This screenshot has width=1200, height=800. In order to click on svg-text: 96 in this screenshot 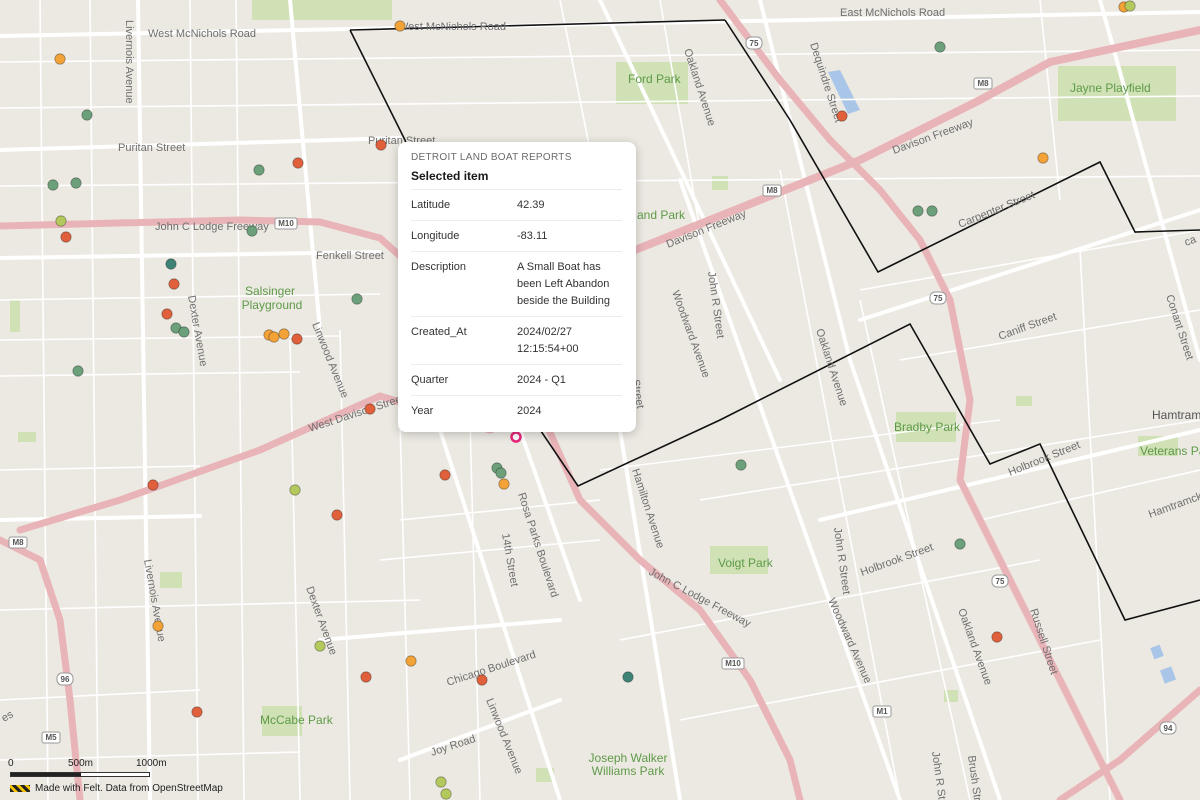, I will do `click(65, 679)`.